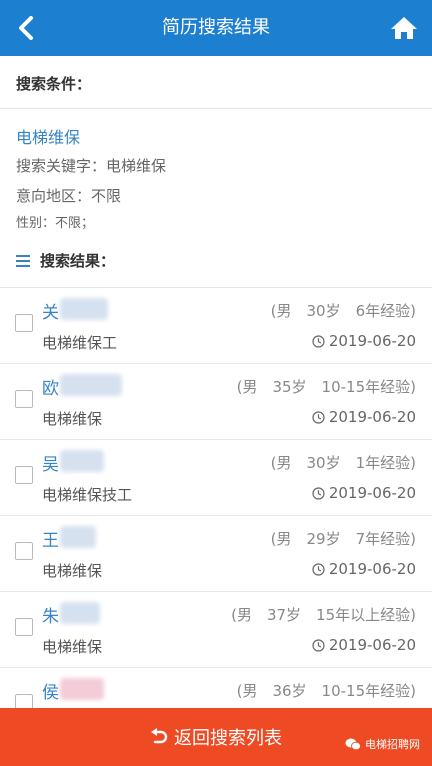 The image size is (432, 766). Describe the element at coordinates (326, 387) in the screenshot. I see `candidate-meta: (男 35岁 10-15年经验)` at that location.